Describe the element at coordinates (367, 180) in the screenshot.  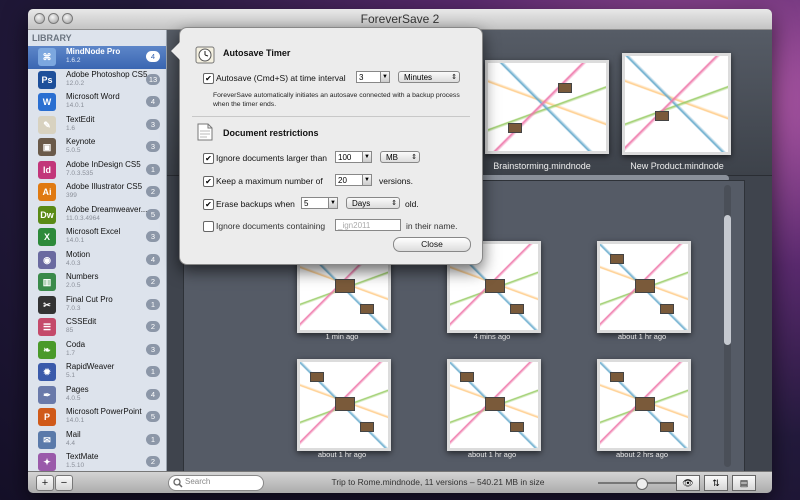
I see `keep-max-stepper: ▼` at that location.